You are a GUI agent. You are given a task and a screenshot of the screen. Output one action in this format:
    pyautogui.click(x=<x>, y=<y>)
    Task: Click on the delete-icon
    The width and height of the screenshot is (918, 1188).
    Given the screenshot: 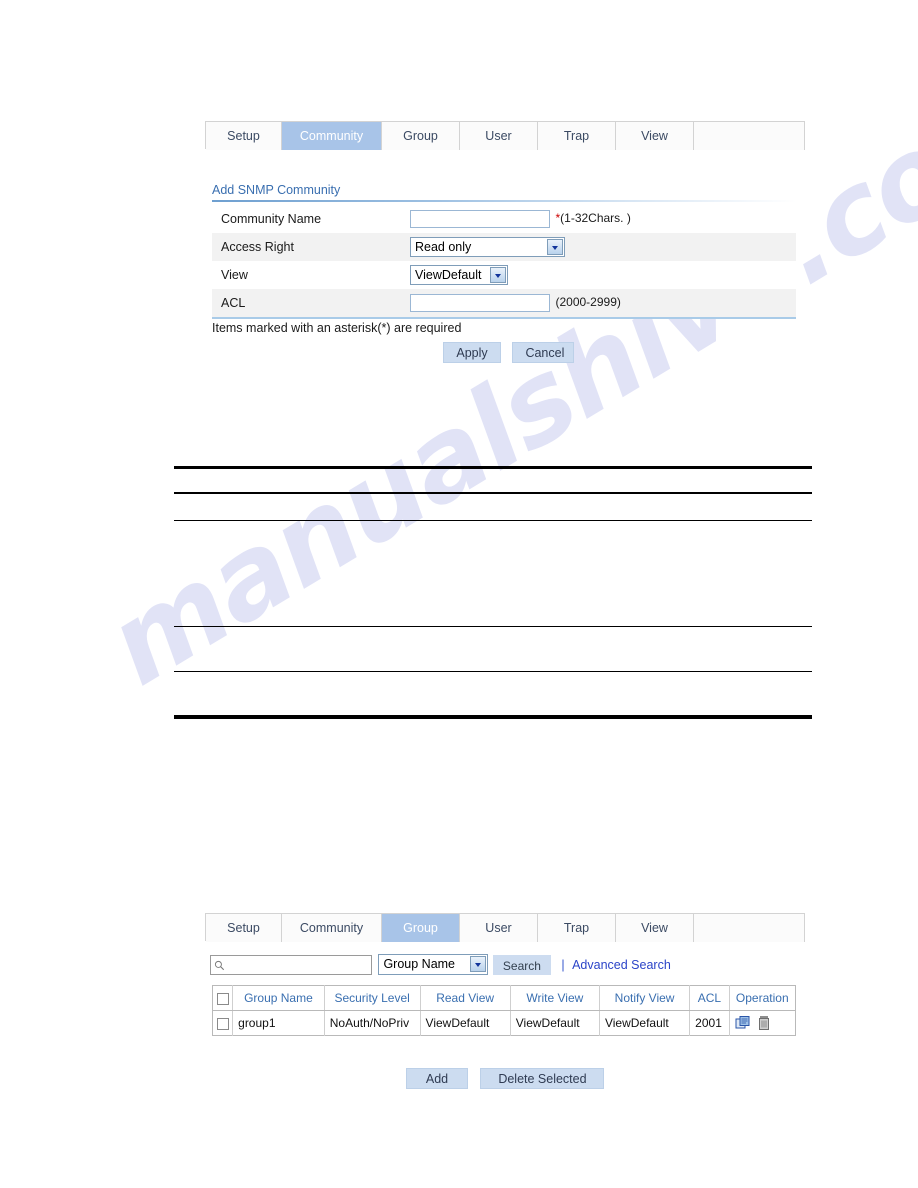 What is the action you would take?
    pyautogui.click(x=764, y=1023)
    